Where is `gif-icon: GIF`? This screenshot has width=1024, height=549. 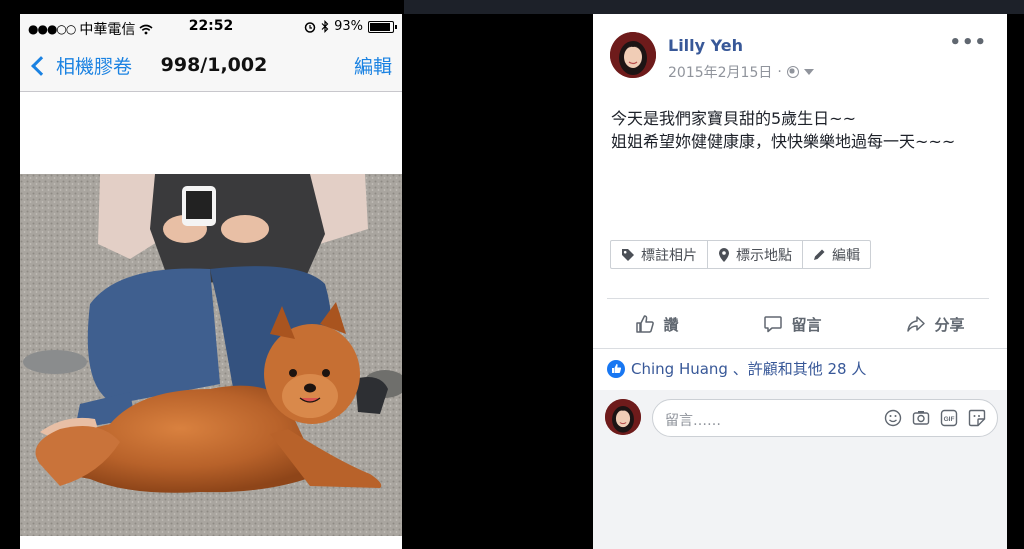 gif-icon: GIF is located at coordinates (949, 418).